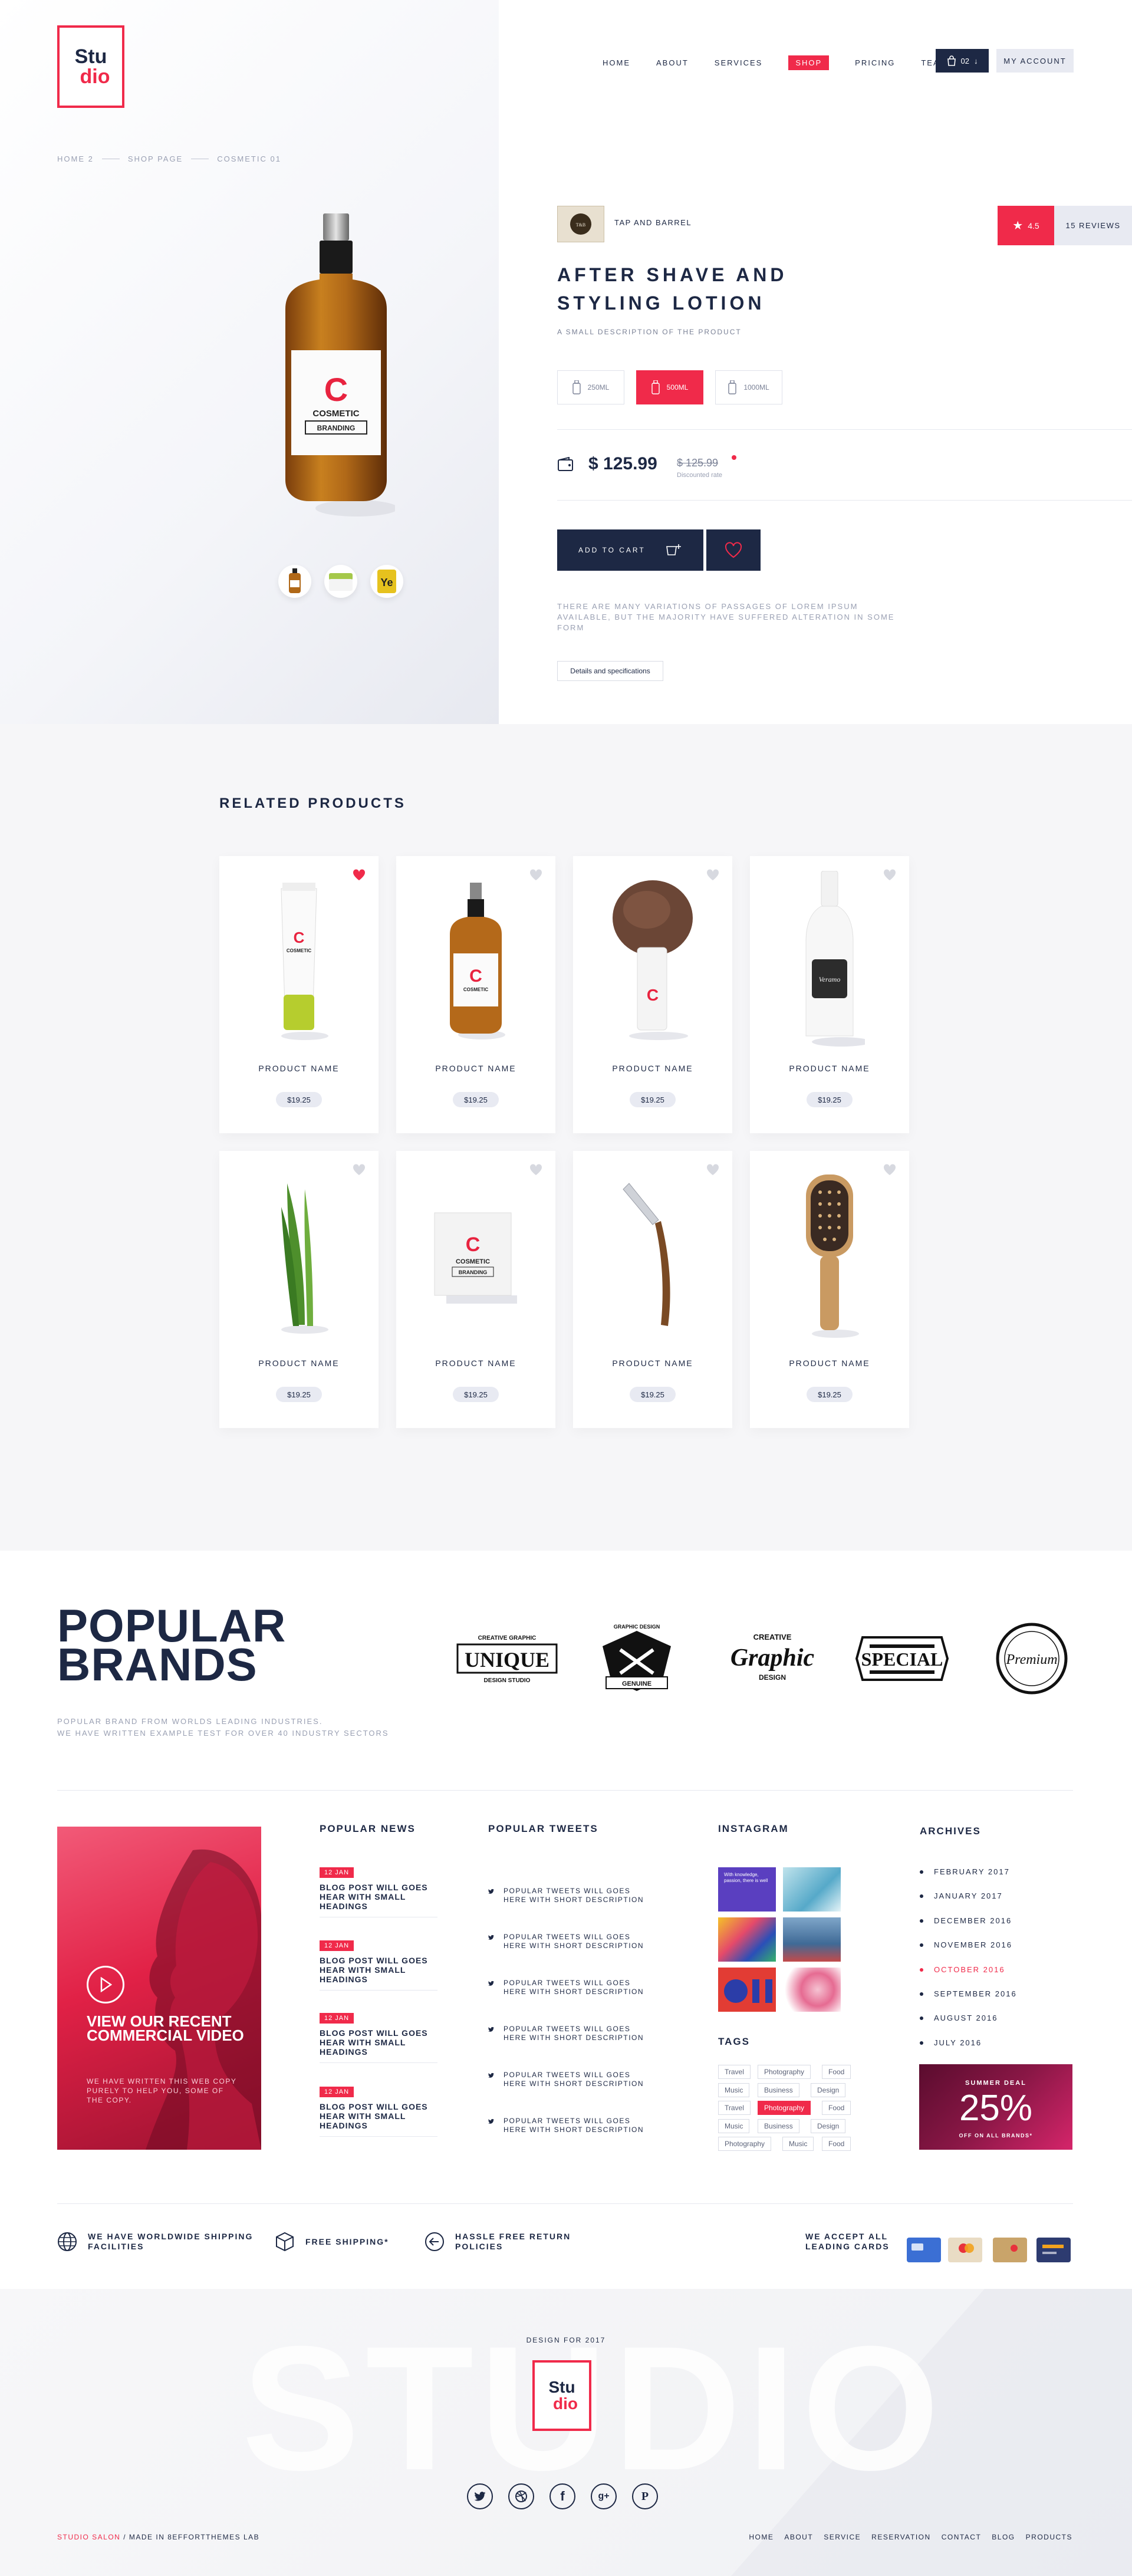  Describe the element at coordinates (476, 1290) in the screenshot. I see `product-card: C COSMETIC BRANDING PRODUCT NAME $19.25` at that location.